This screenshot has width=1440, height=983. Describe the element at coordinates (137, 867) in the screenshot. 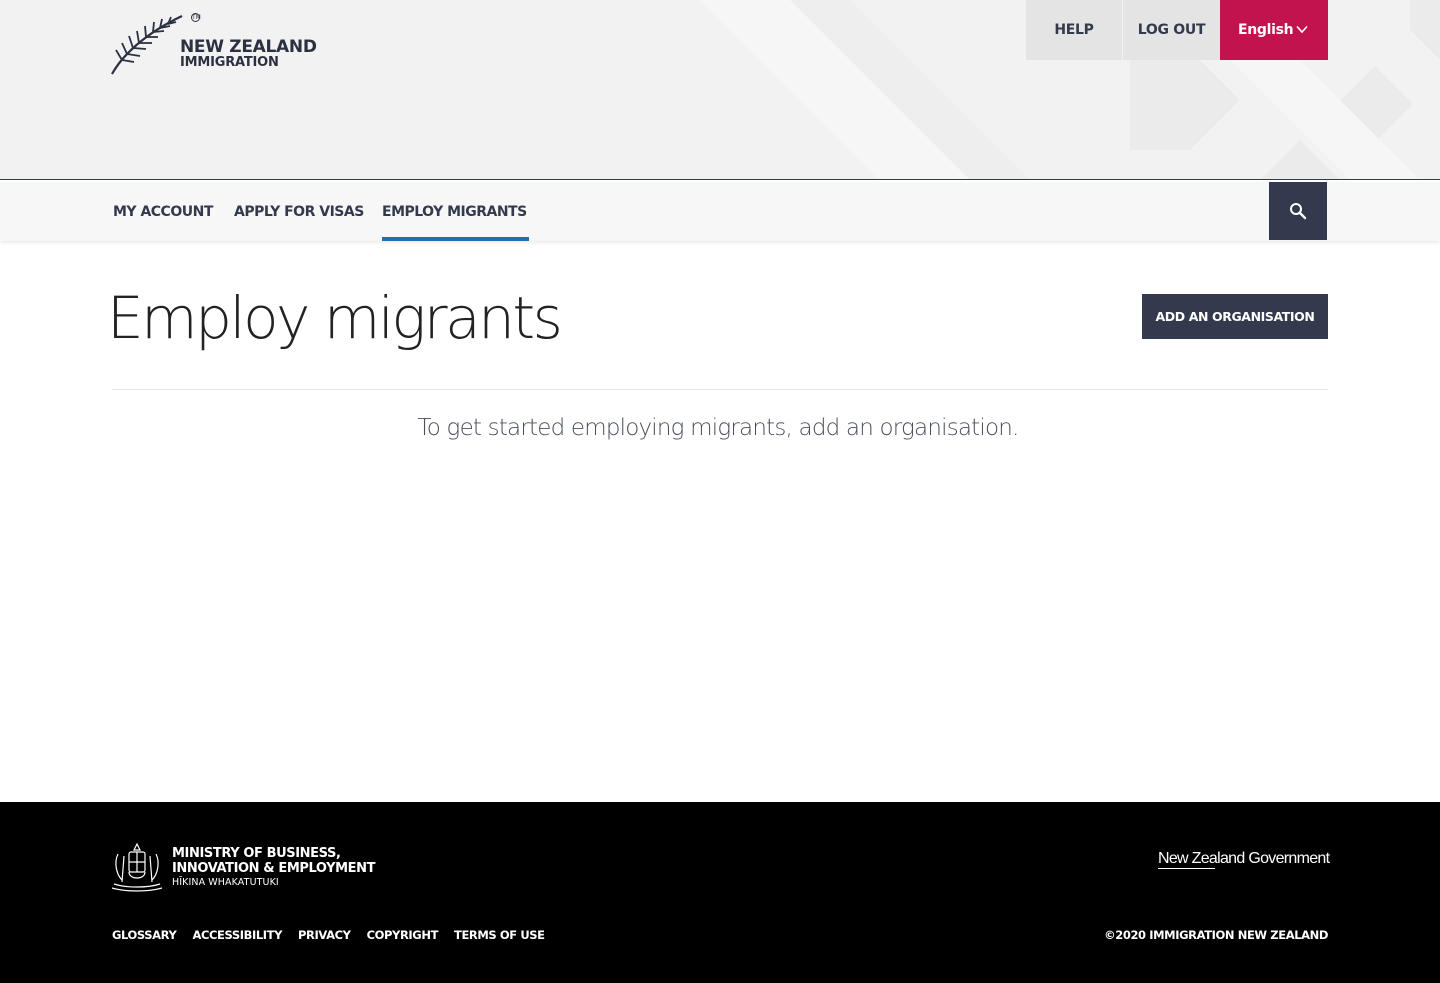

I see `nz-coat-of-arms-icon` at that location.